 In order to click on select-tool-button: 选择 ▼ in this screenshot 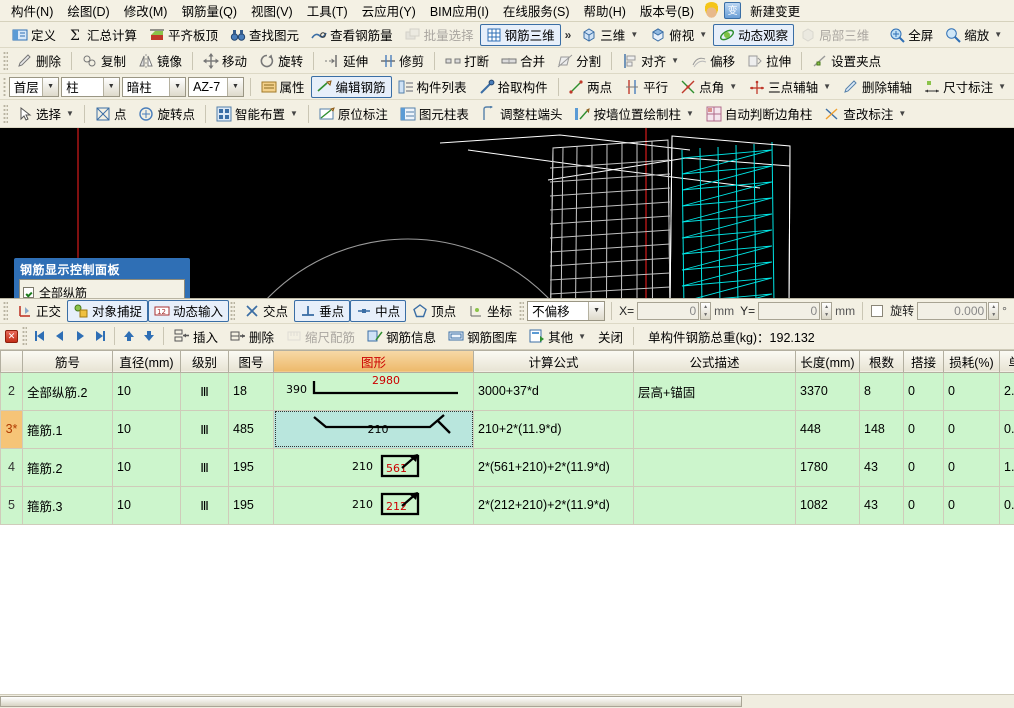, I will do `click(45, 114)`.